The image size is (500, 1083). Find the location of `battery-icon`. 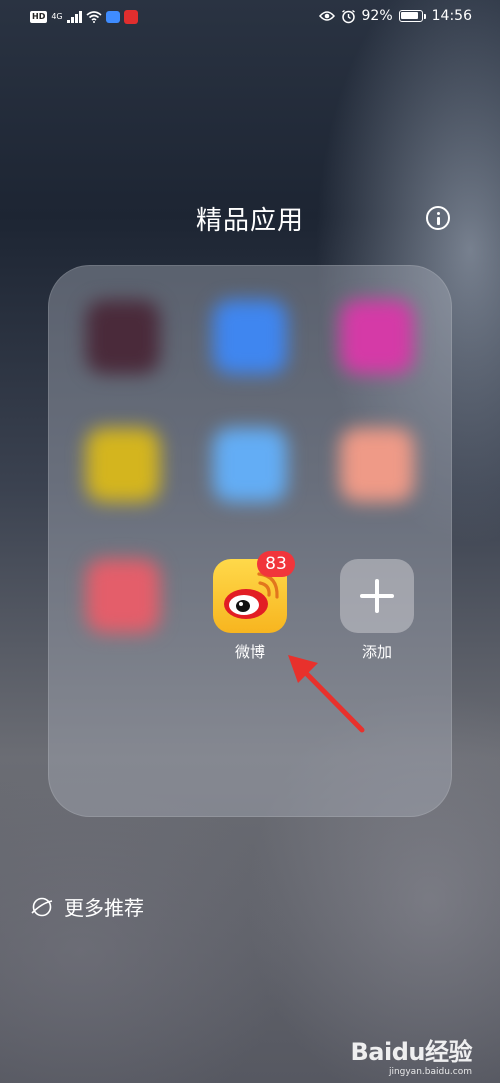

battery-icon is located at coordinates (412, 16).